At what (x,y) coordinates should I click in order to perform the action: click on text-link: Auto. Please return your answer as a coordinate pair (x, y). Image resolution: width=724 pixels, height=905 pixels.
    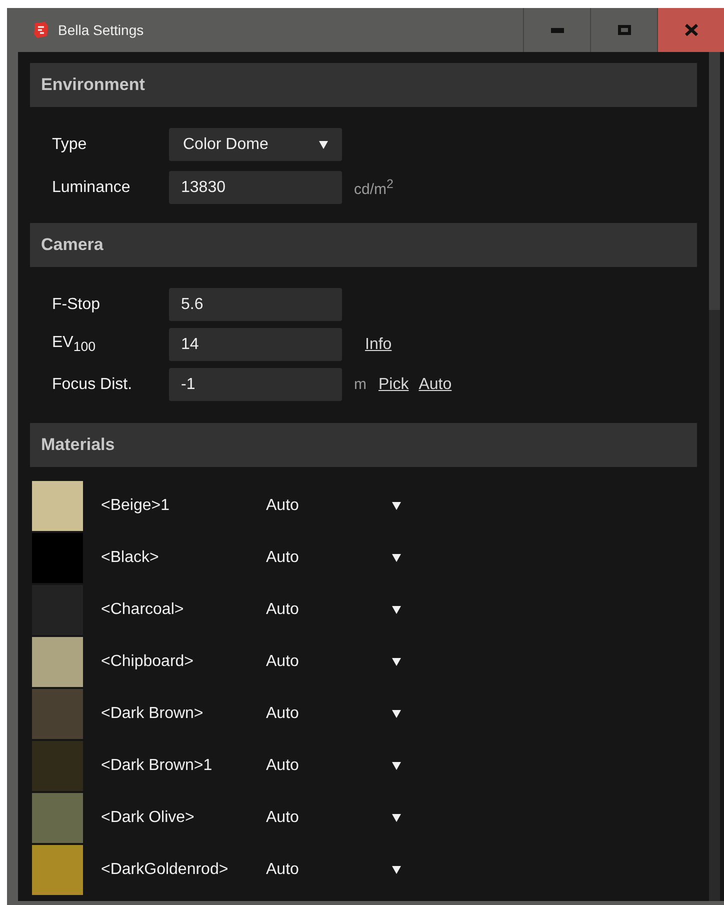
    Looking at the image, I should click on (435, 385).